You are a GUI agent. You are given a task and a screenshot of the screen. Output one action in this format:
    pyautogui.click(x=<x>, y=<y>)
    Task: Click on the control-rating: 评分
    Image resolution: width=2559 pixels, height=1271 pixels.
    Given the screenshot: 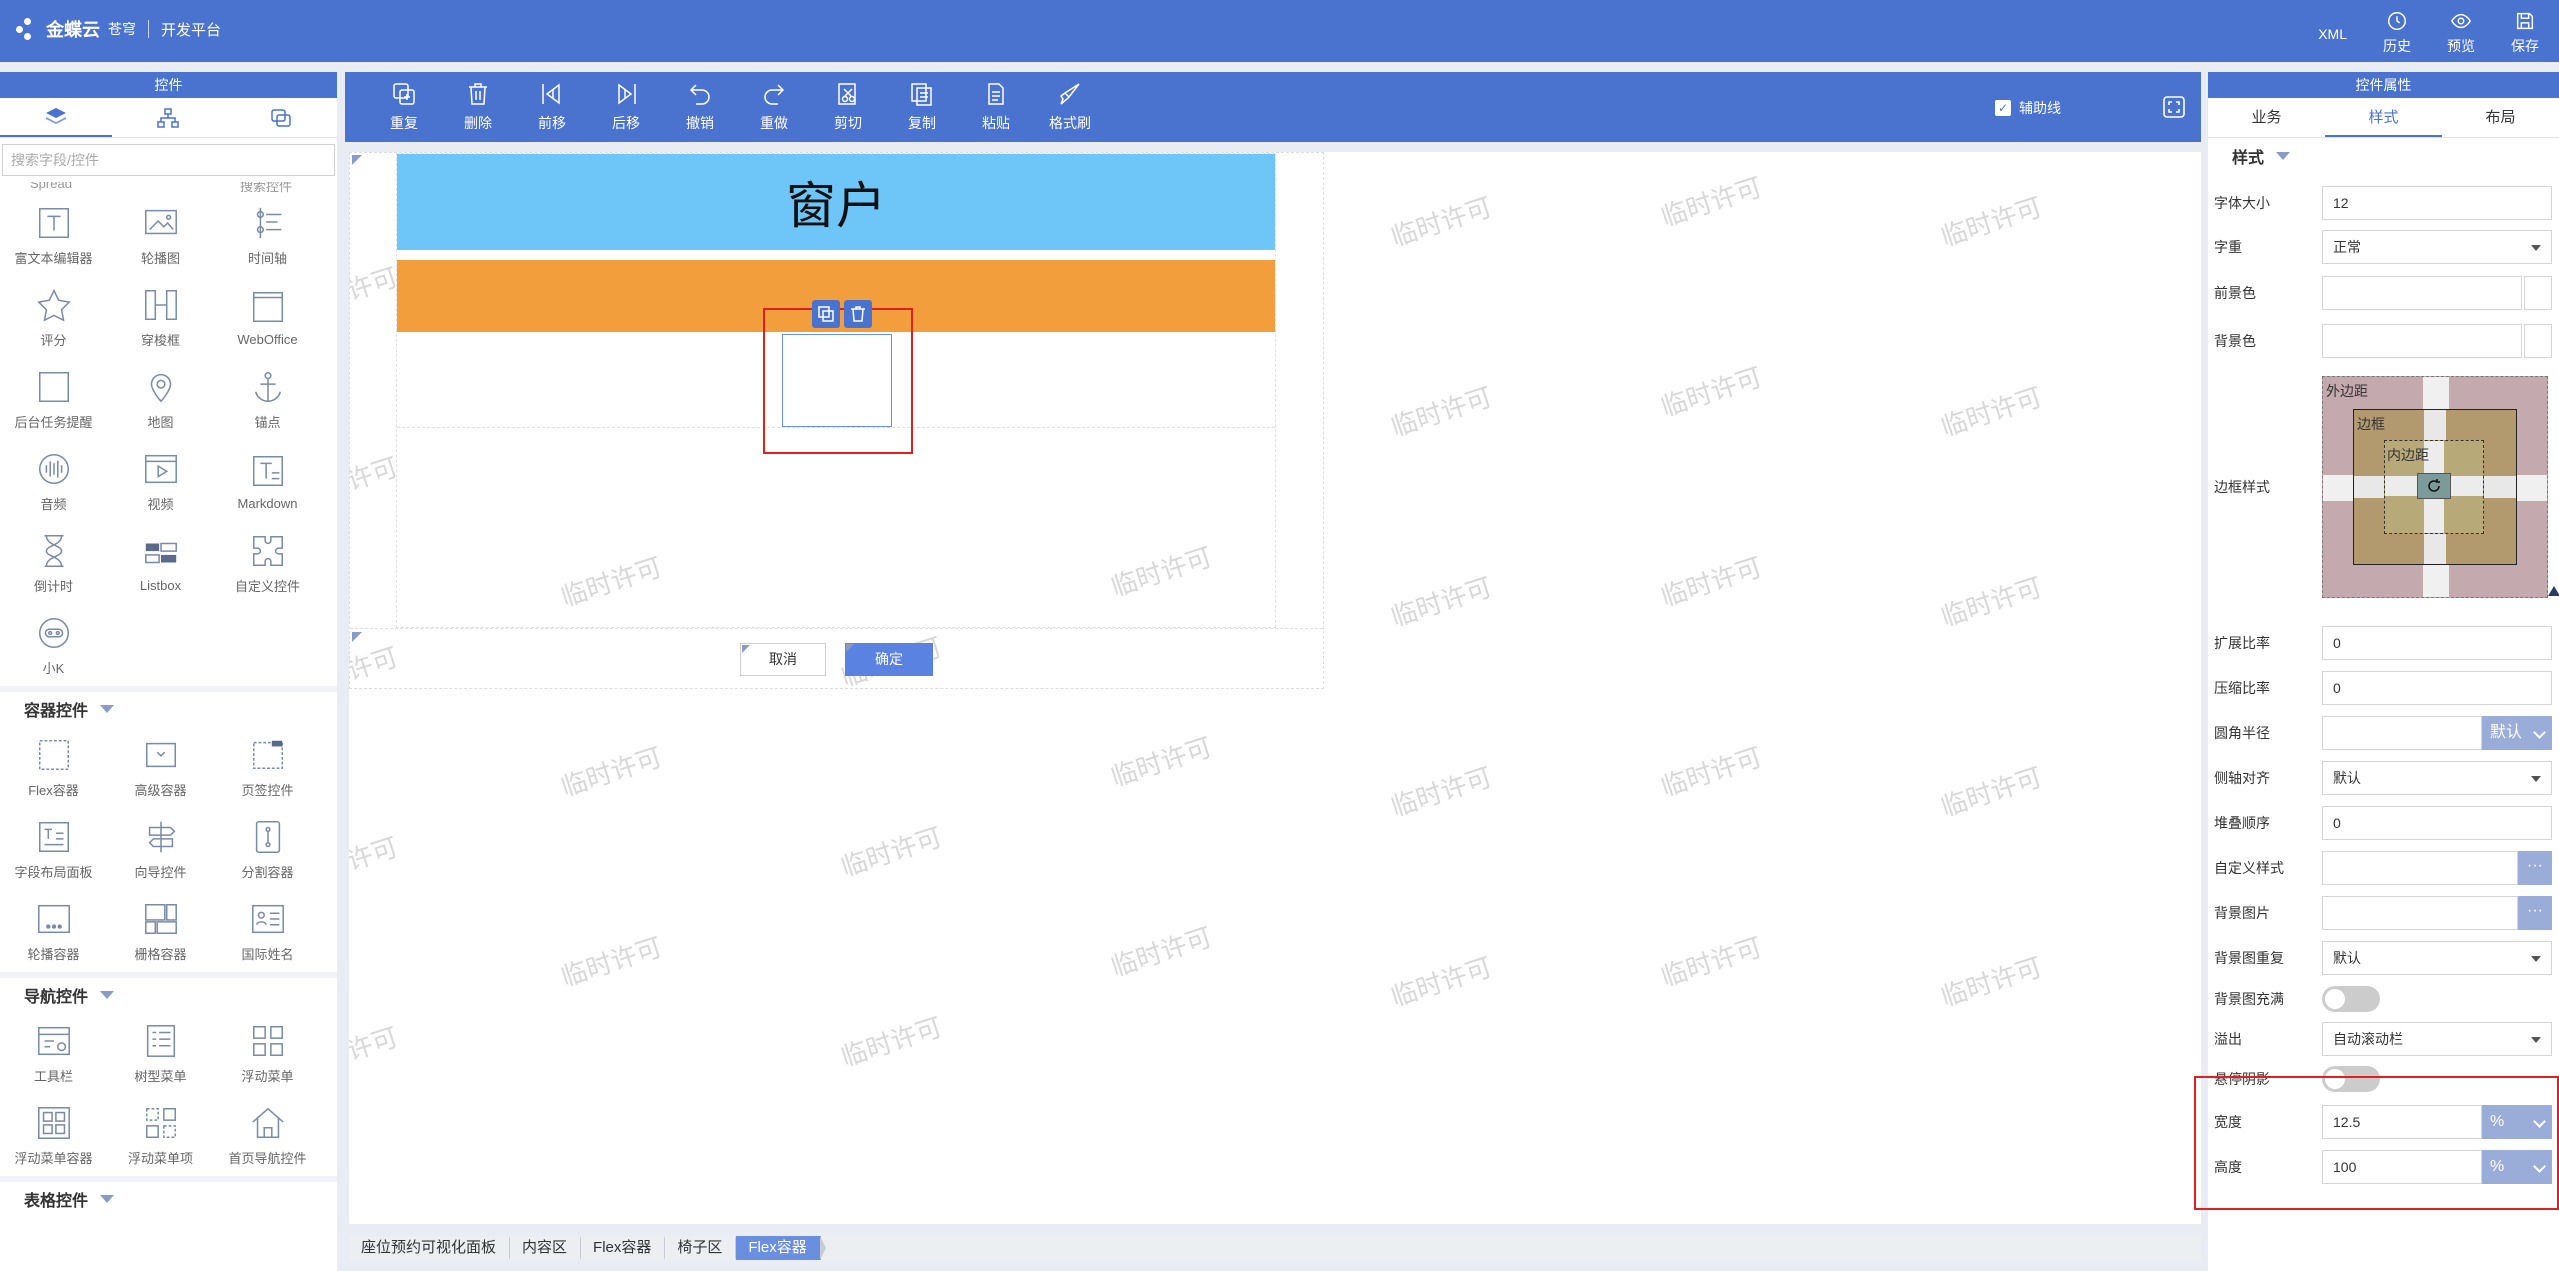 What is the action you would take?
    pyautogui.click(x=53, y=317)
    